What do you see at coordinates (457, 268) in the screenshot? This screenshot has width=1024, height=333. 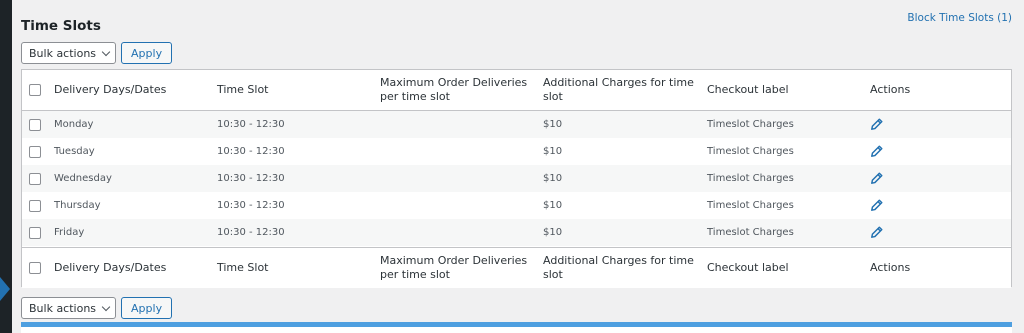 I see `column-footer-max: Maximum Order Deliveries per time slot` at bounding box center [457, 268].